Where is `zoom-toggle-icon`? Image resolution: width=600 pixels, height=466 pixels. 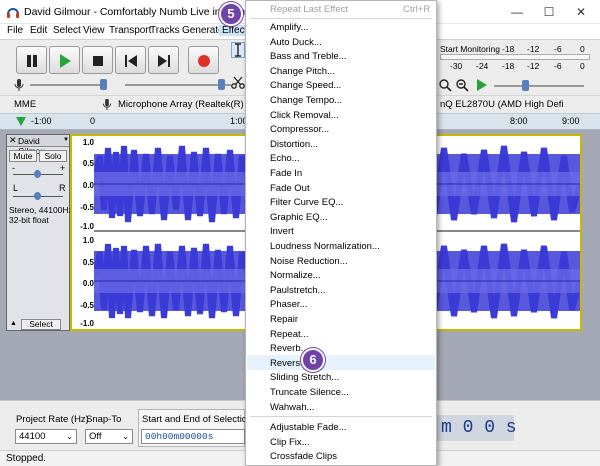 zoom-toggle-icon is located at coordinates (462, 85).